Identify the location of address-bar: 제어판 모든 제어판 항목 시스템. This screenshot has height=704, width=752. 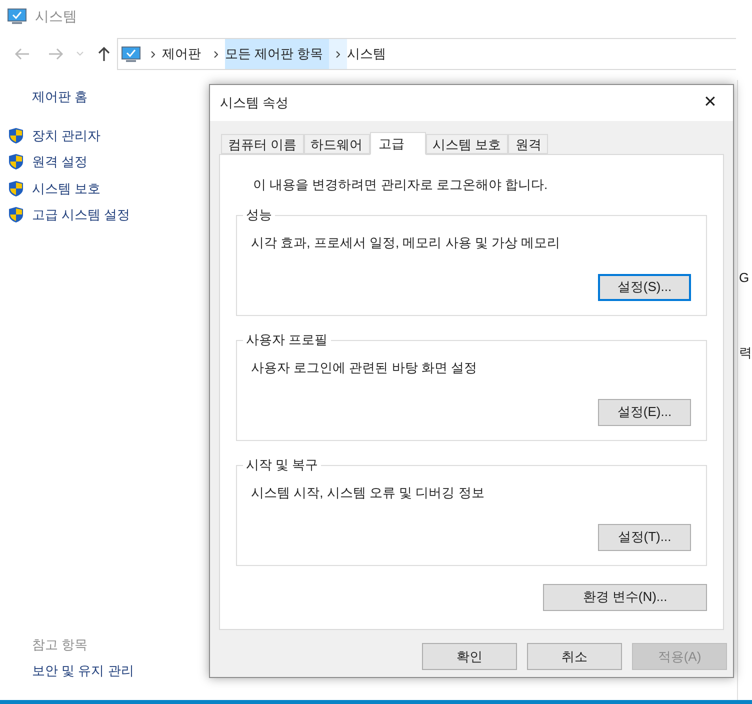
(426, 54).